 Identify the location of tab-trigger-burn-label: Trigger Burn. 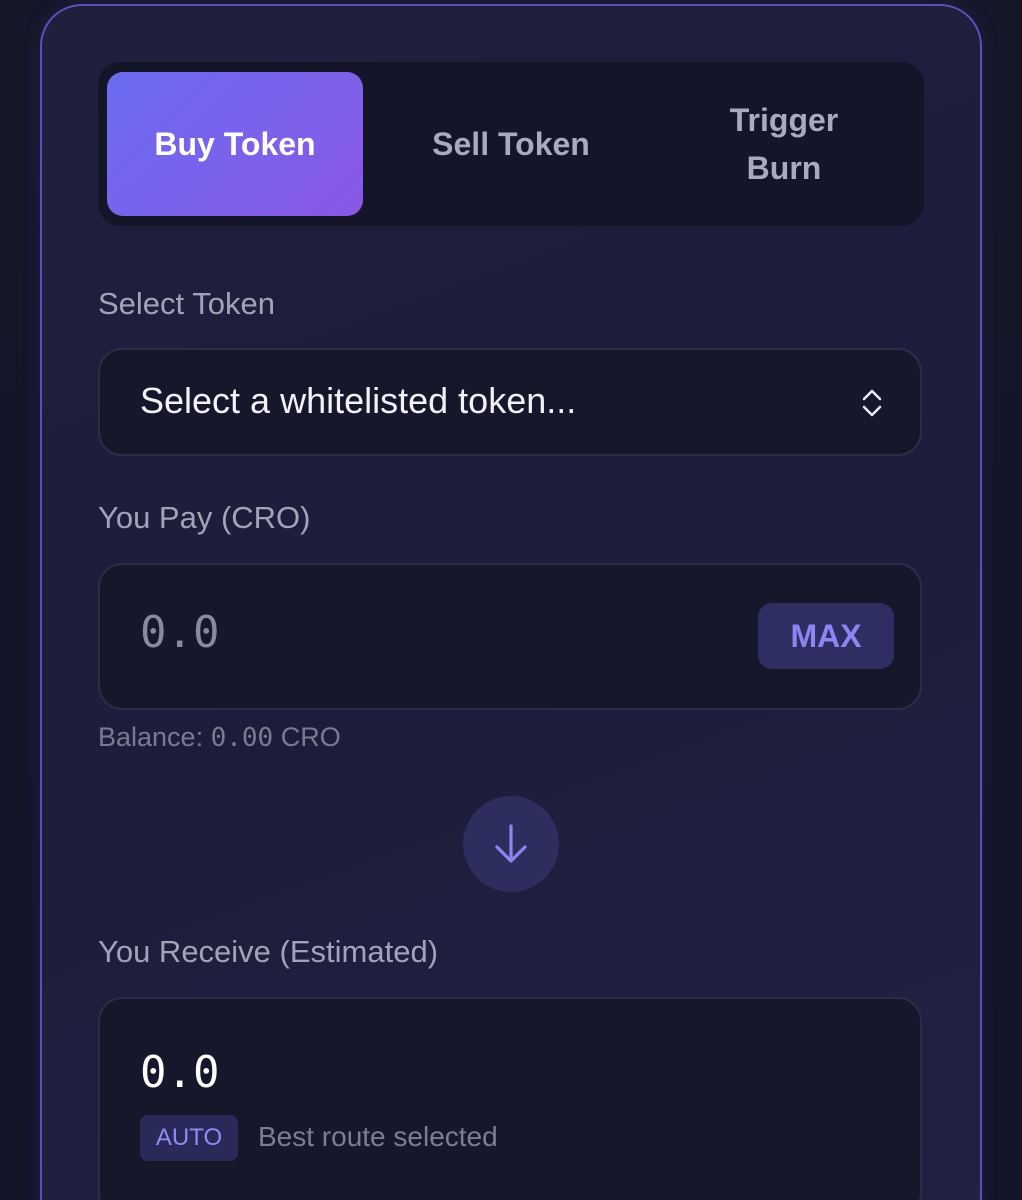
(784, 144).